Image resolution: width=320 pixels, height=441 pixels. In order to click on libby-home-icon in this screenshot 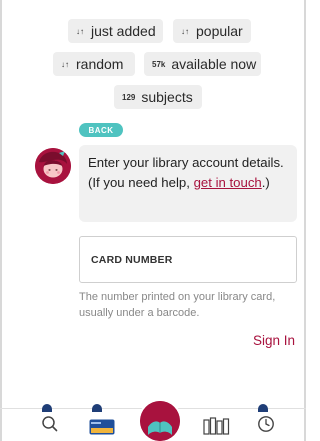, I will do `click(160, 421)`.